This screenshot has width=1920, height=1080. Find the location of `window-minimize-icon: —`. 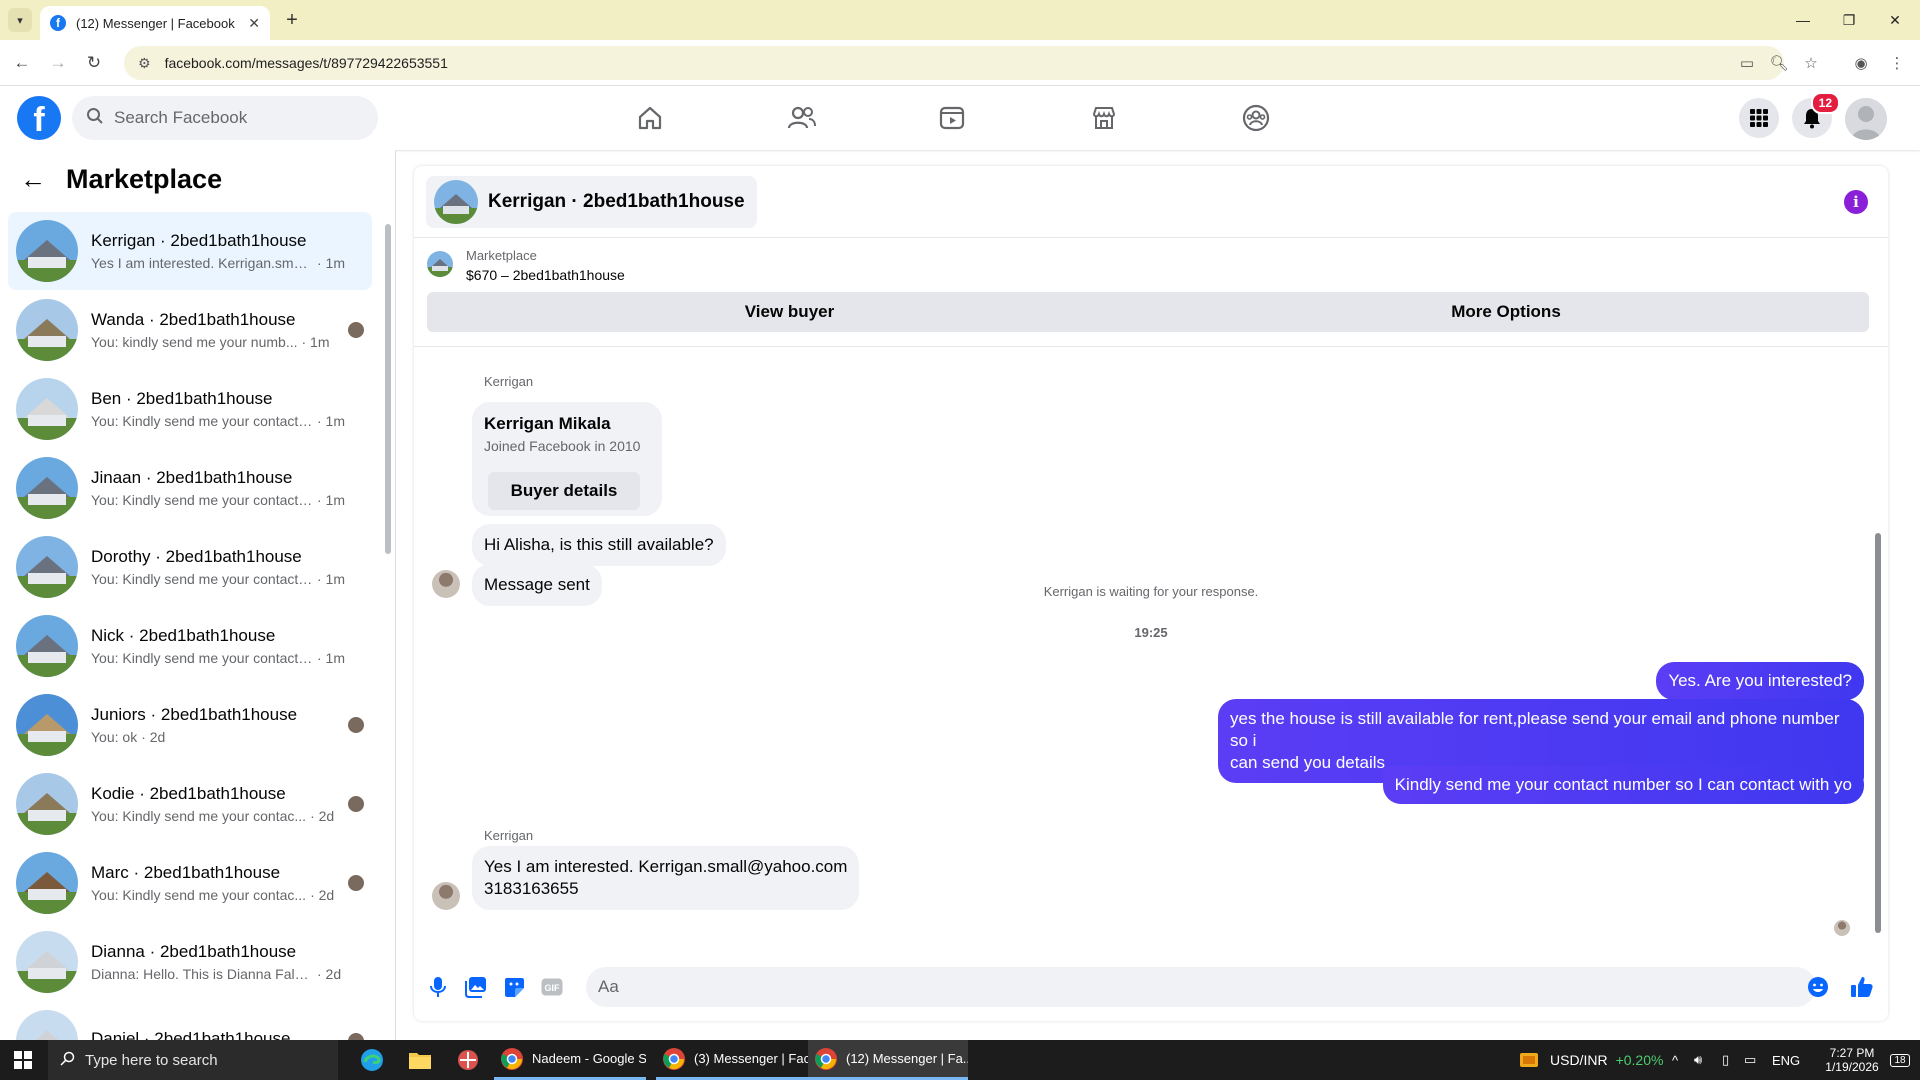

window-minimize-icon: — is located at coordinates (1803, 20).